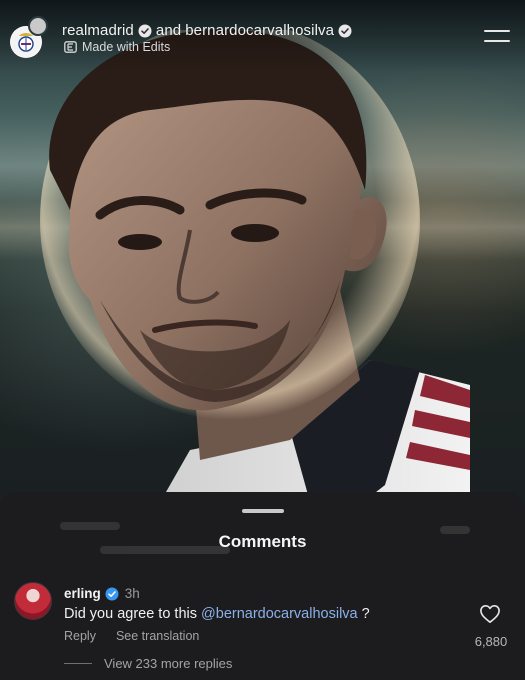 The width and height of the screenshot is (525, 680). What do you see at coordinates (157, 636) in the screenshot?
I see `see-translation-button: See translation` at bounding box center [157, 636].